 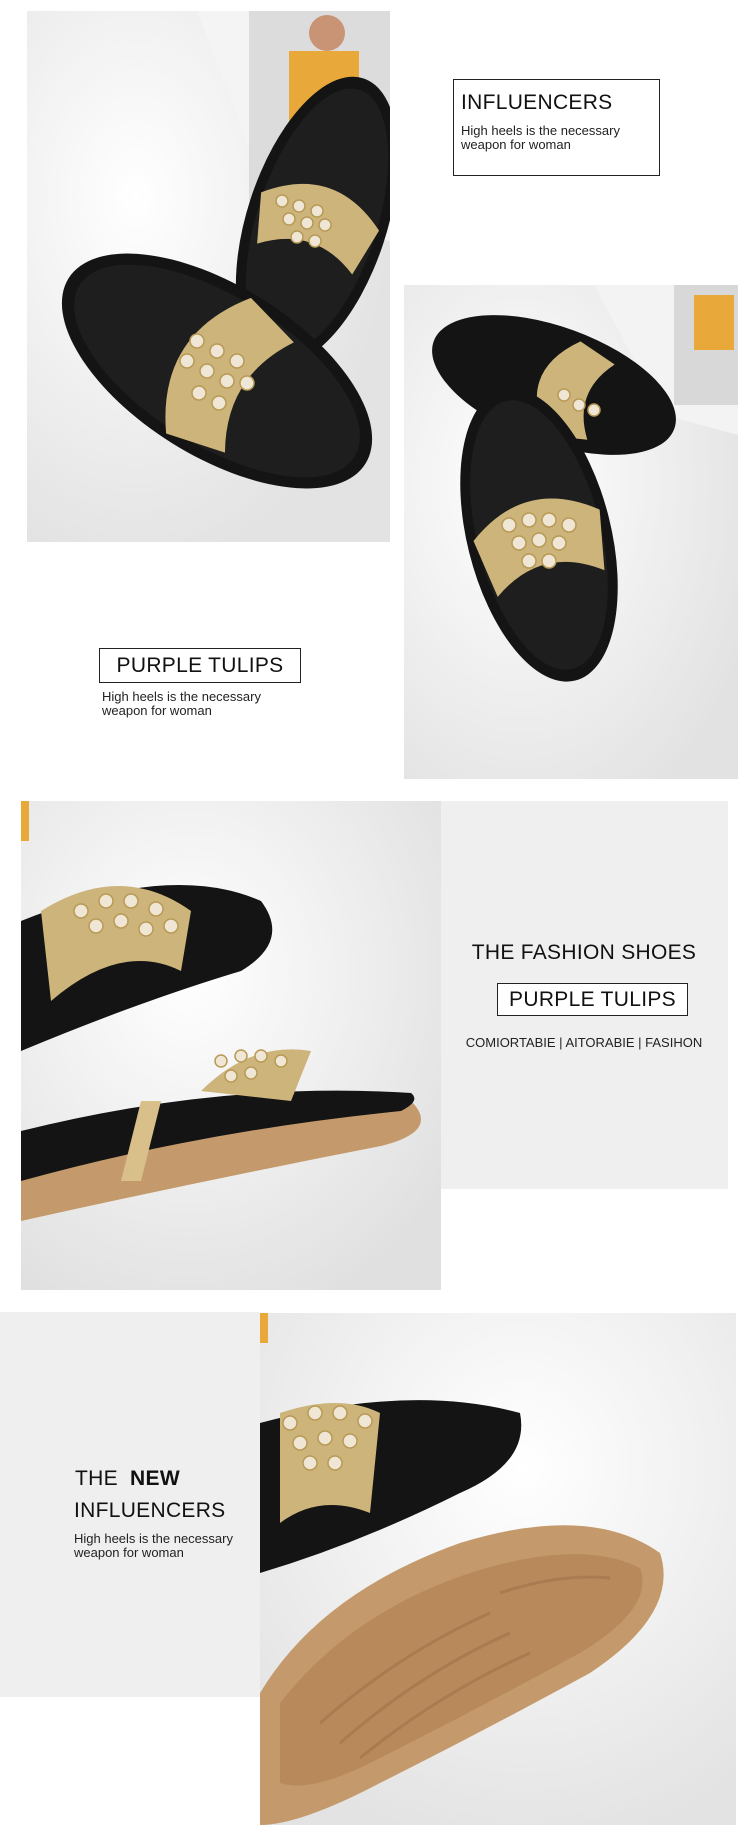 I want to click on product-photo-pair-view, so click(x=571, y=532).